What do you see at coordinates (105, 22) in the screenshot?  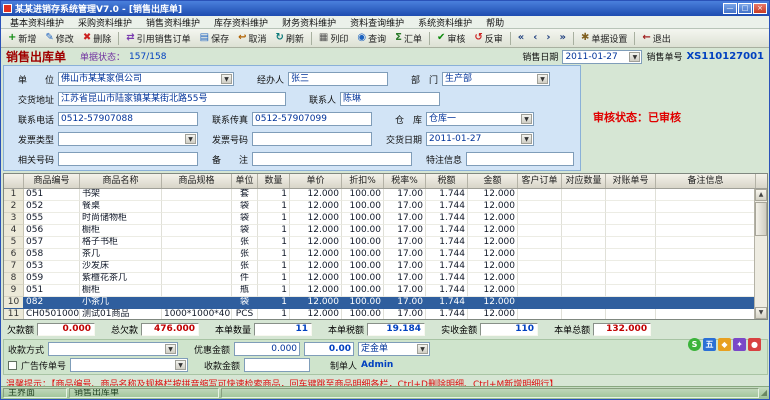 I see `menu-item-1: 采购资料维护` at bounding box center [105, 22].